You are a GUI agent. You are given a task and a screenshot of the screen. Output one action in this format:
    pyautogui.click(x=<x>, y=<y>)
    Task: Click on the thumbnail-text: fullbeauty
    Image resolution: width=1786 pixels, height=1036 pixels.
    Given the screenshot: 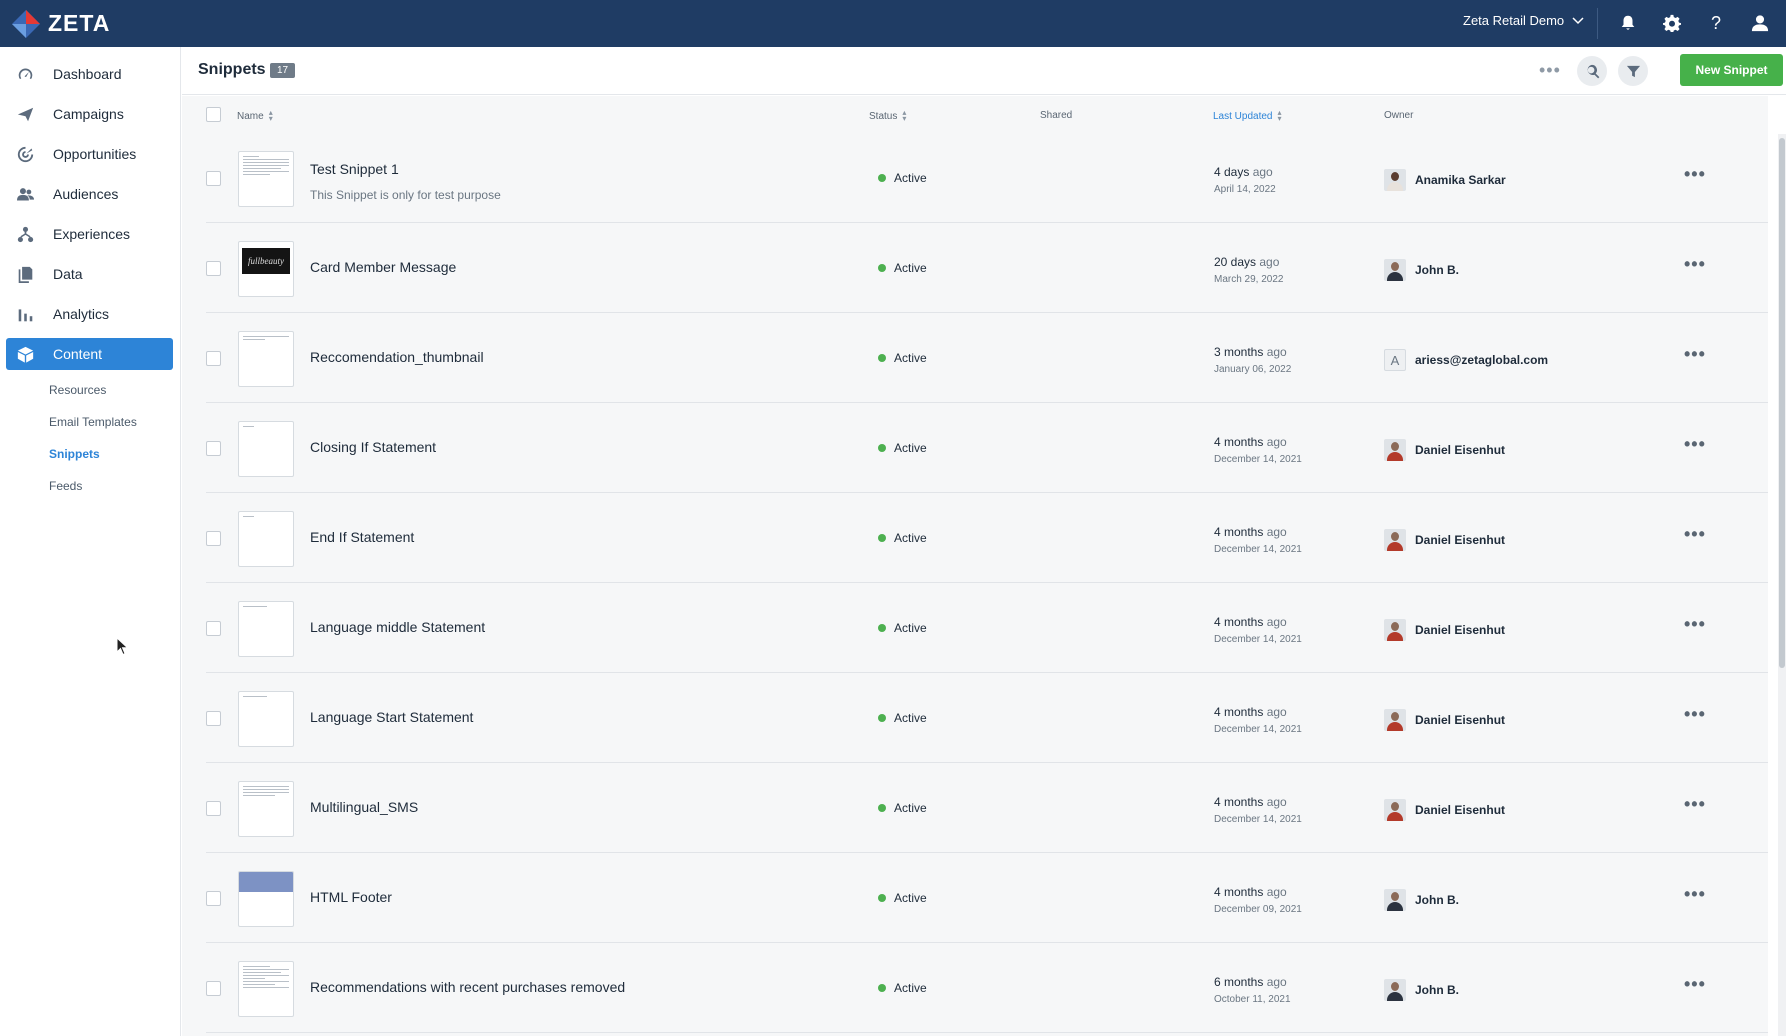 What is the action you would take?
    pyautogui.click(x=266, y=261)
    